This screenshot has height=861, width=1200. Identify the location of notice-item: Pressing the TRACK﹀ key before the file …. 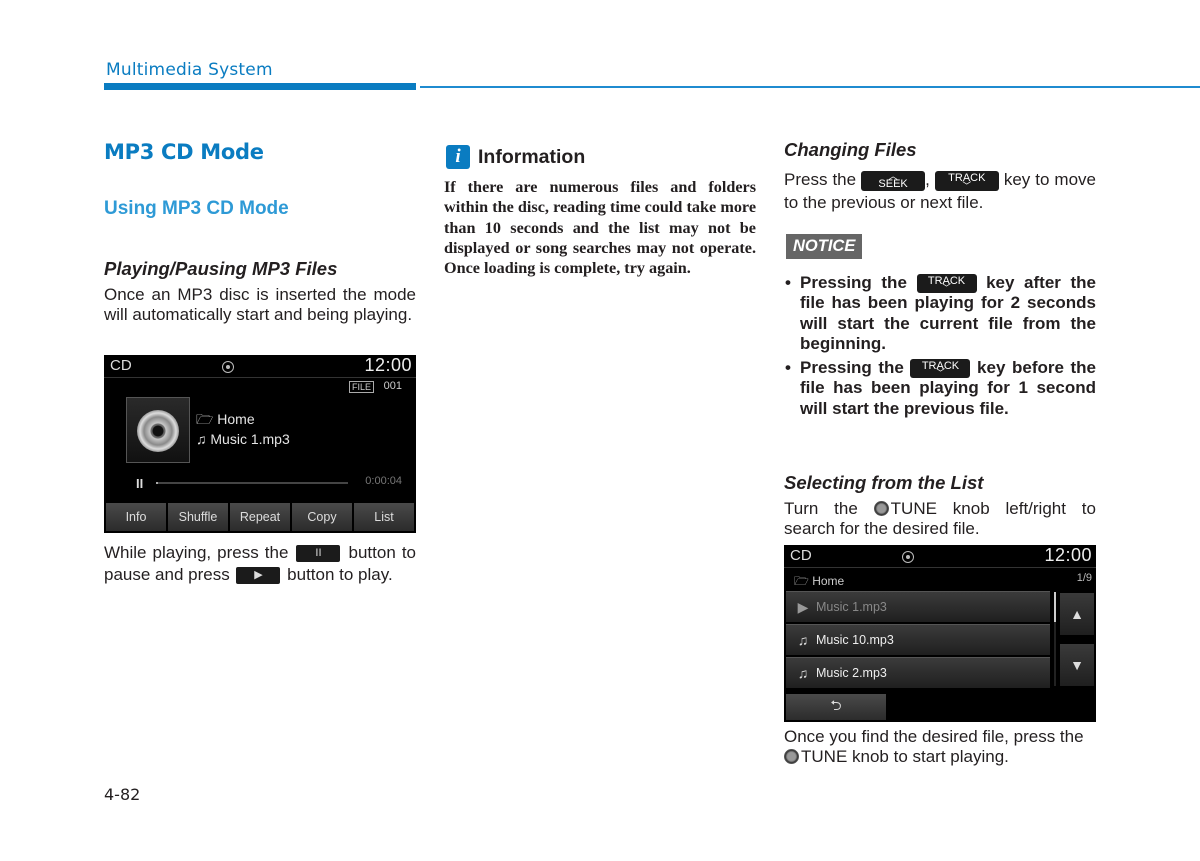
(940, 388).